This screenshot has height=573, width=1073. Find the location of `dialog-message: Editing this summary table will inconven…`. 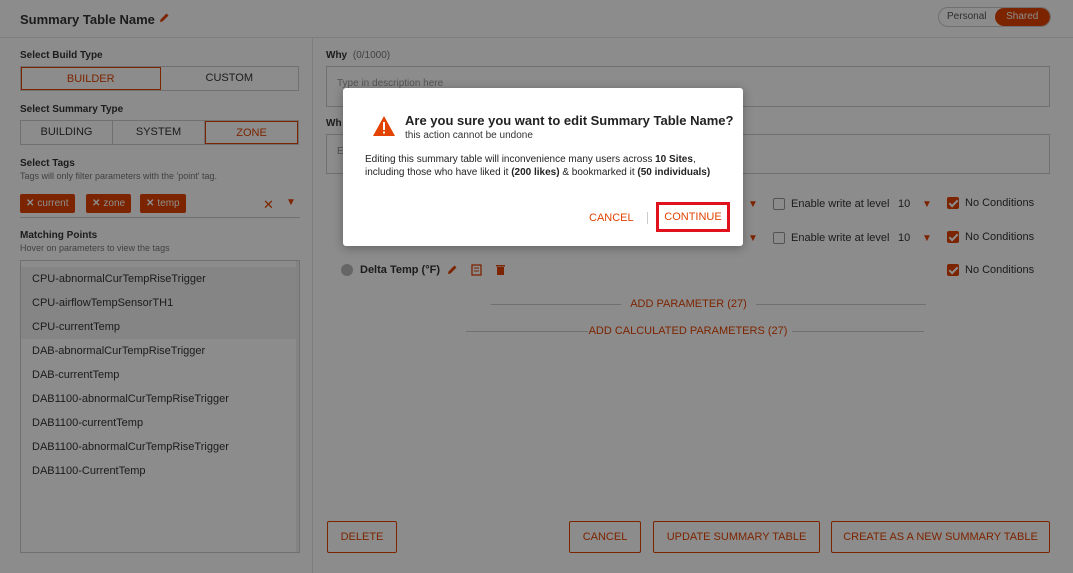

dialog-message: Editing this summary table will inconven… is located at coordinates (538, 166).